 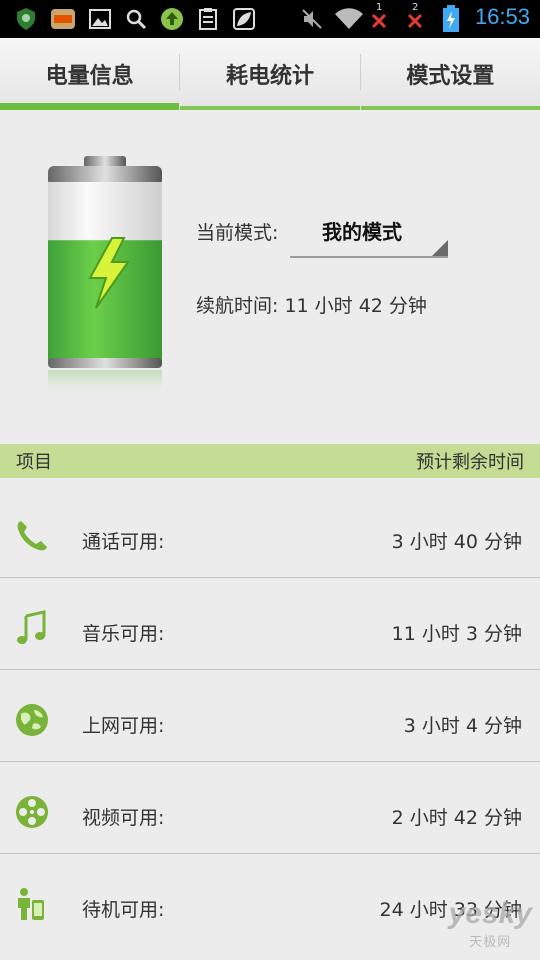 I want to click on list-item-label: 视频可用:, so click(x=123, y=818).